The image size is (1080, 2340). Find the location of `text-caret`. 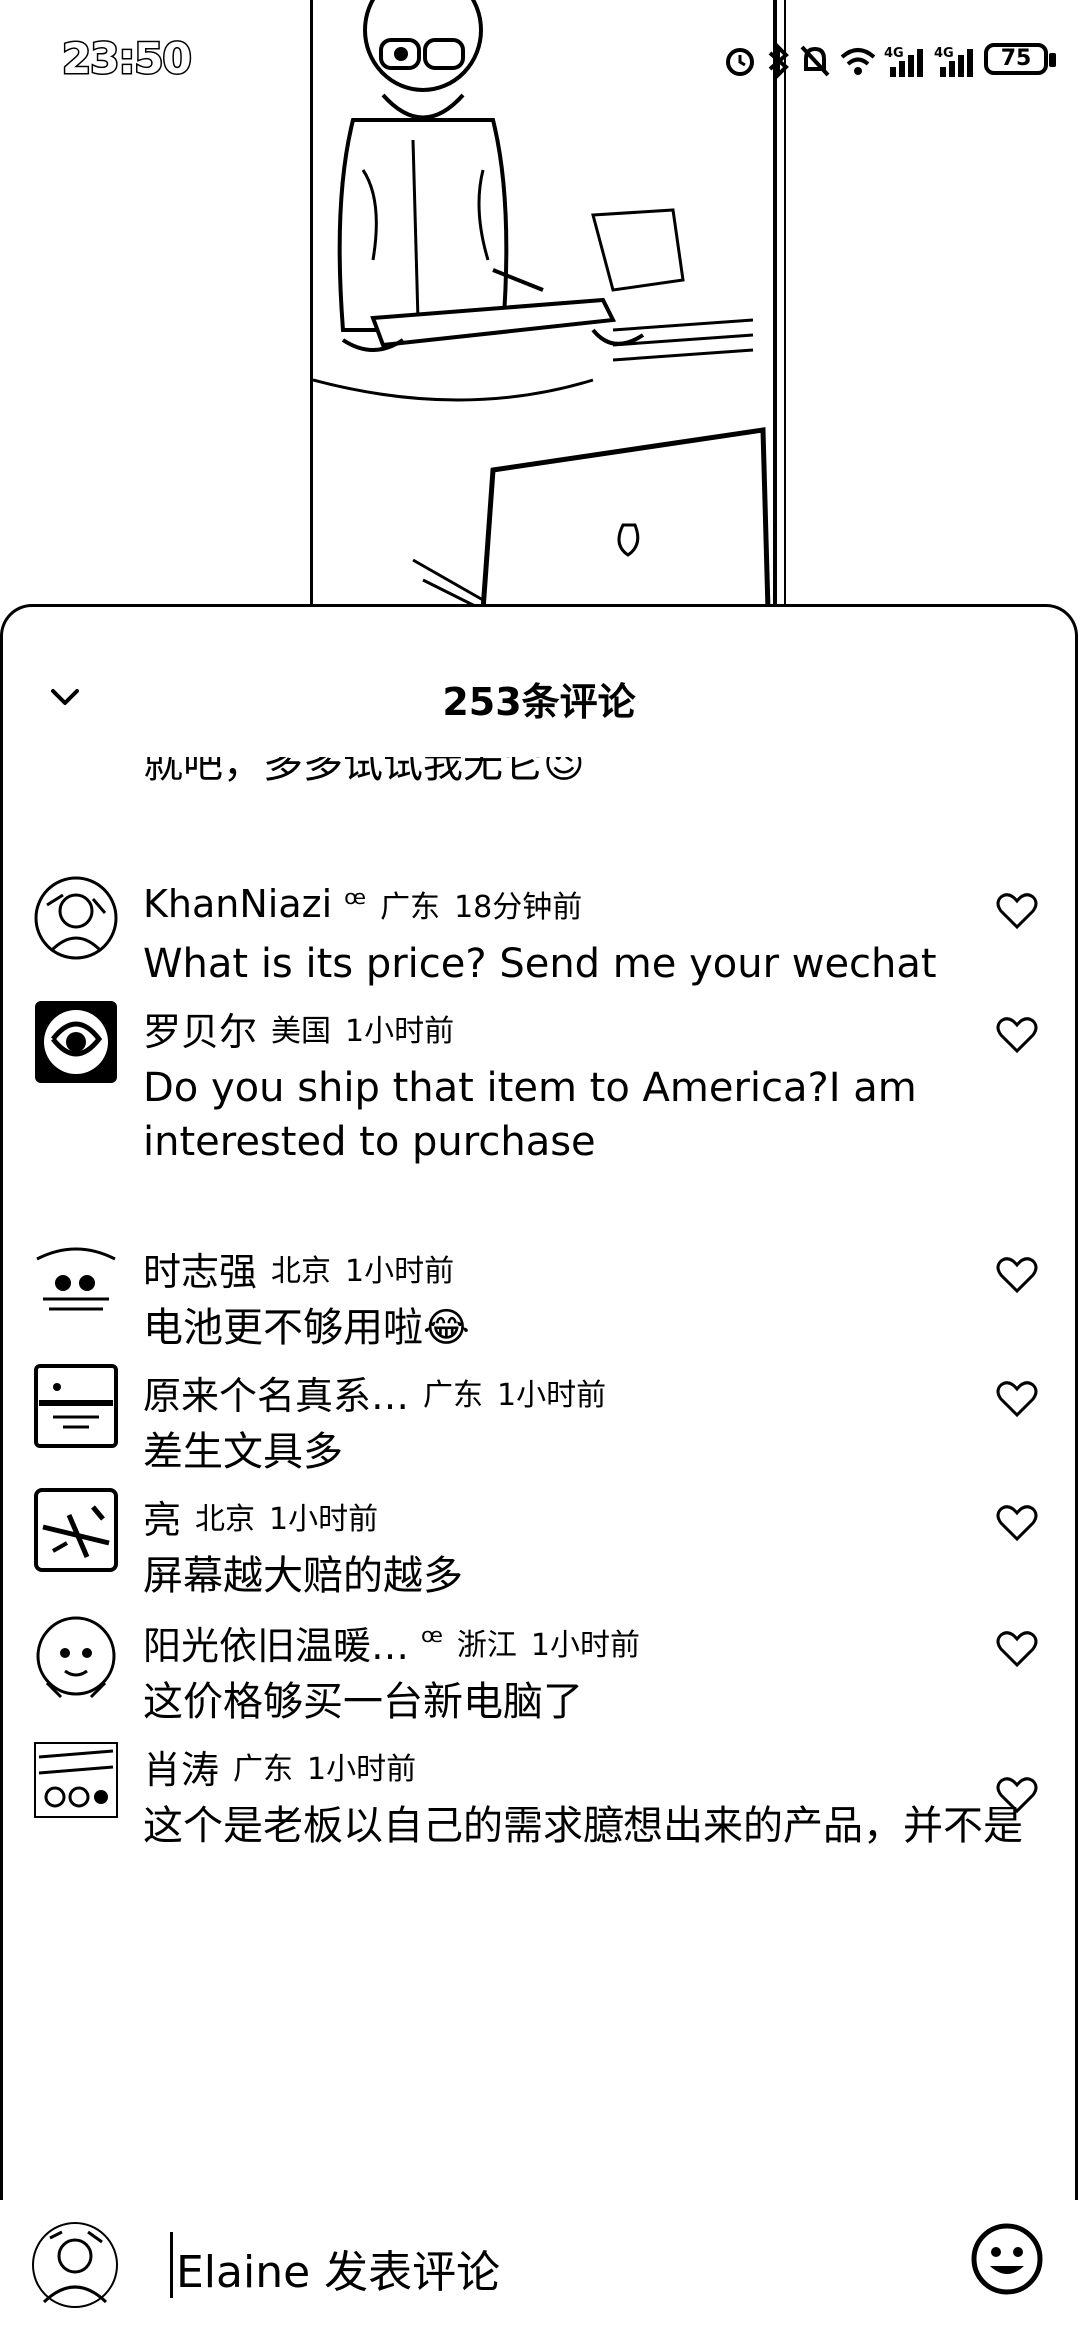

text-caret is located at coordinates (171, 2265).